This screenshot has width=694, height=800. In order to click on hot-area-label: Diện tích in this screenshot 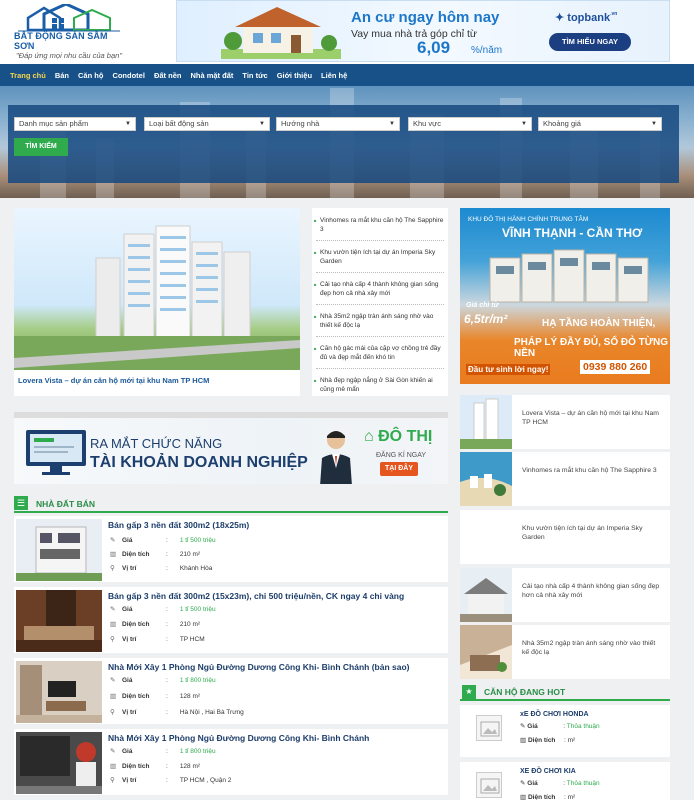, I will do `click(541, 740)`.